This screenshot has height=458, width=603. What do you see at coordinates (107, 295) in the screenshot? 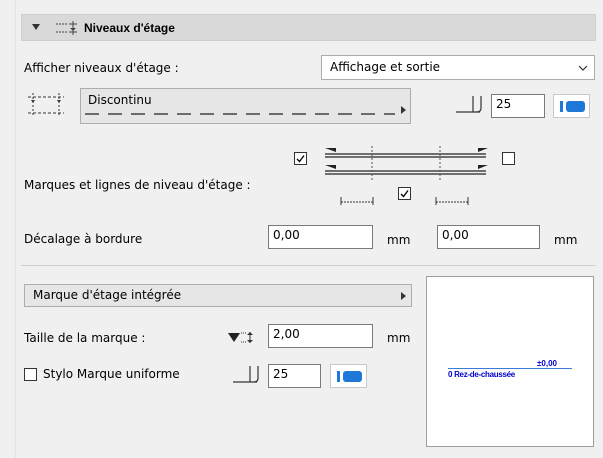
I see `marker-type-value: Marque d'étage intégrée` at bounding box center [107, 295].